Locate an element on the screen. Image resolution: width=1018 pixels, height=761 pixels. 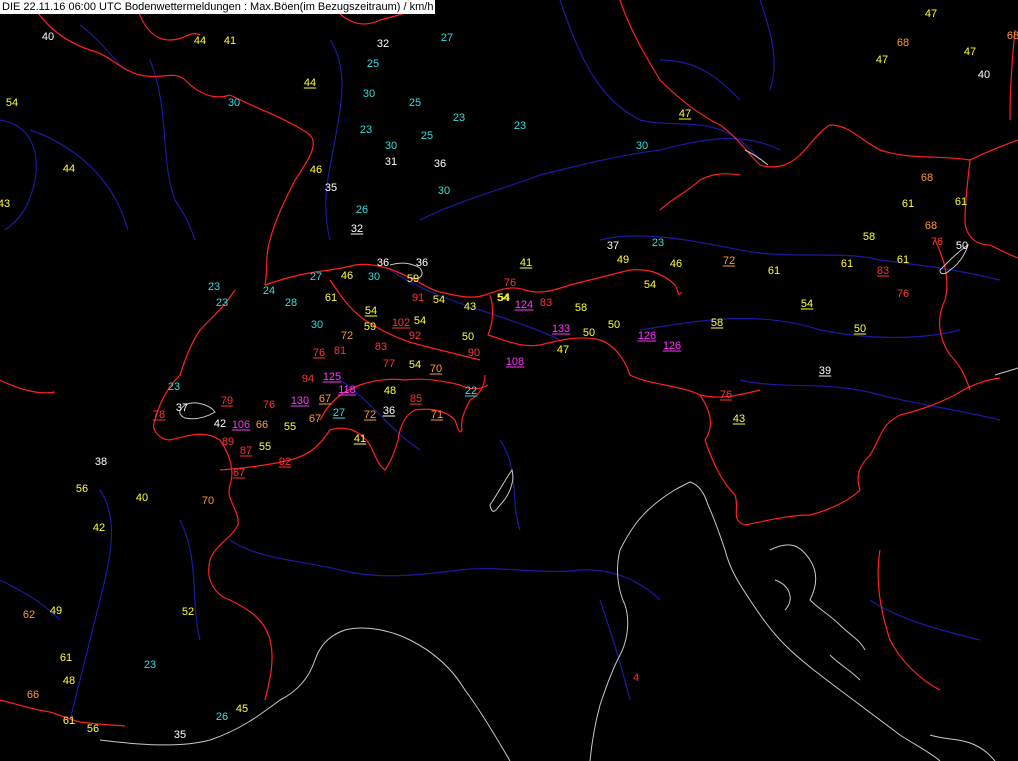
station-gust-value: 66 is located at coordinates (262, 425).